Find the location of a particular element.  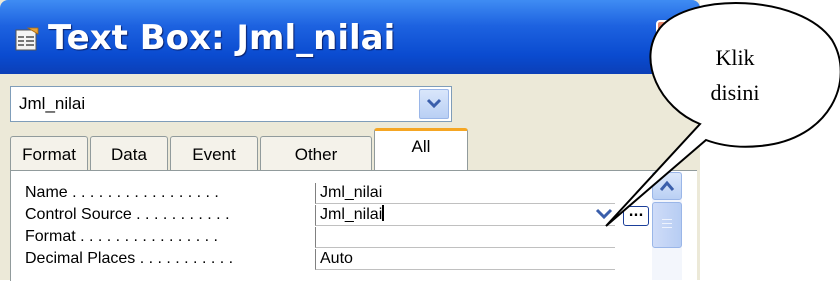

tab-data: Data is located at coordinates (129, 153).